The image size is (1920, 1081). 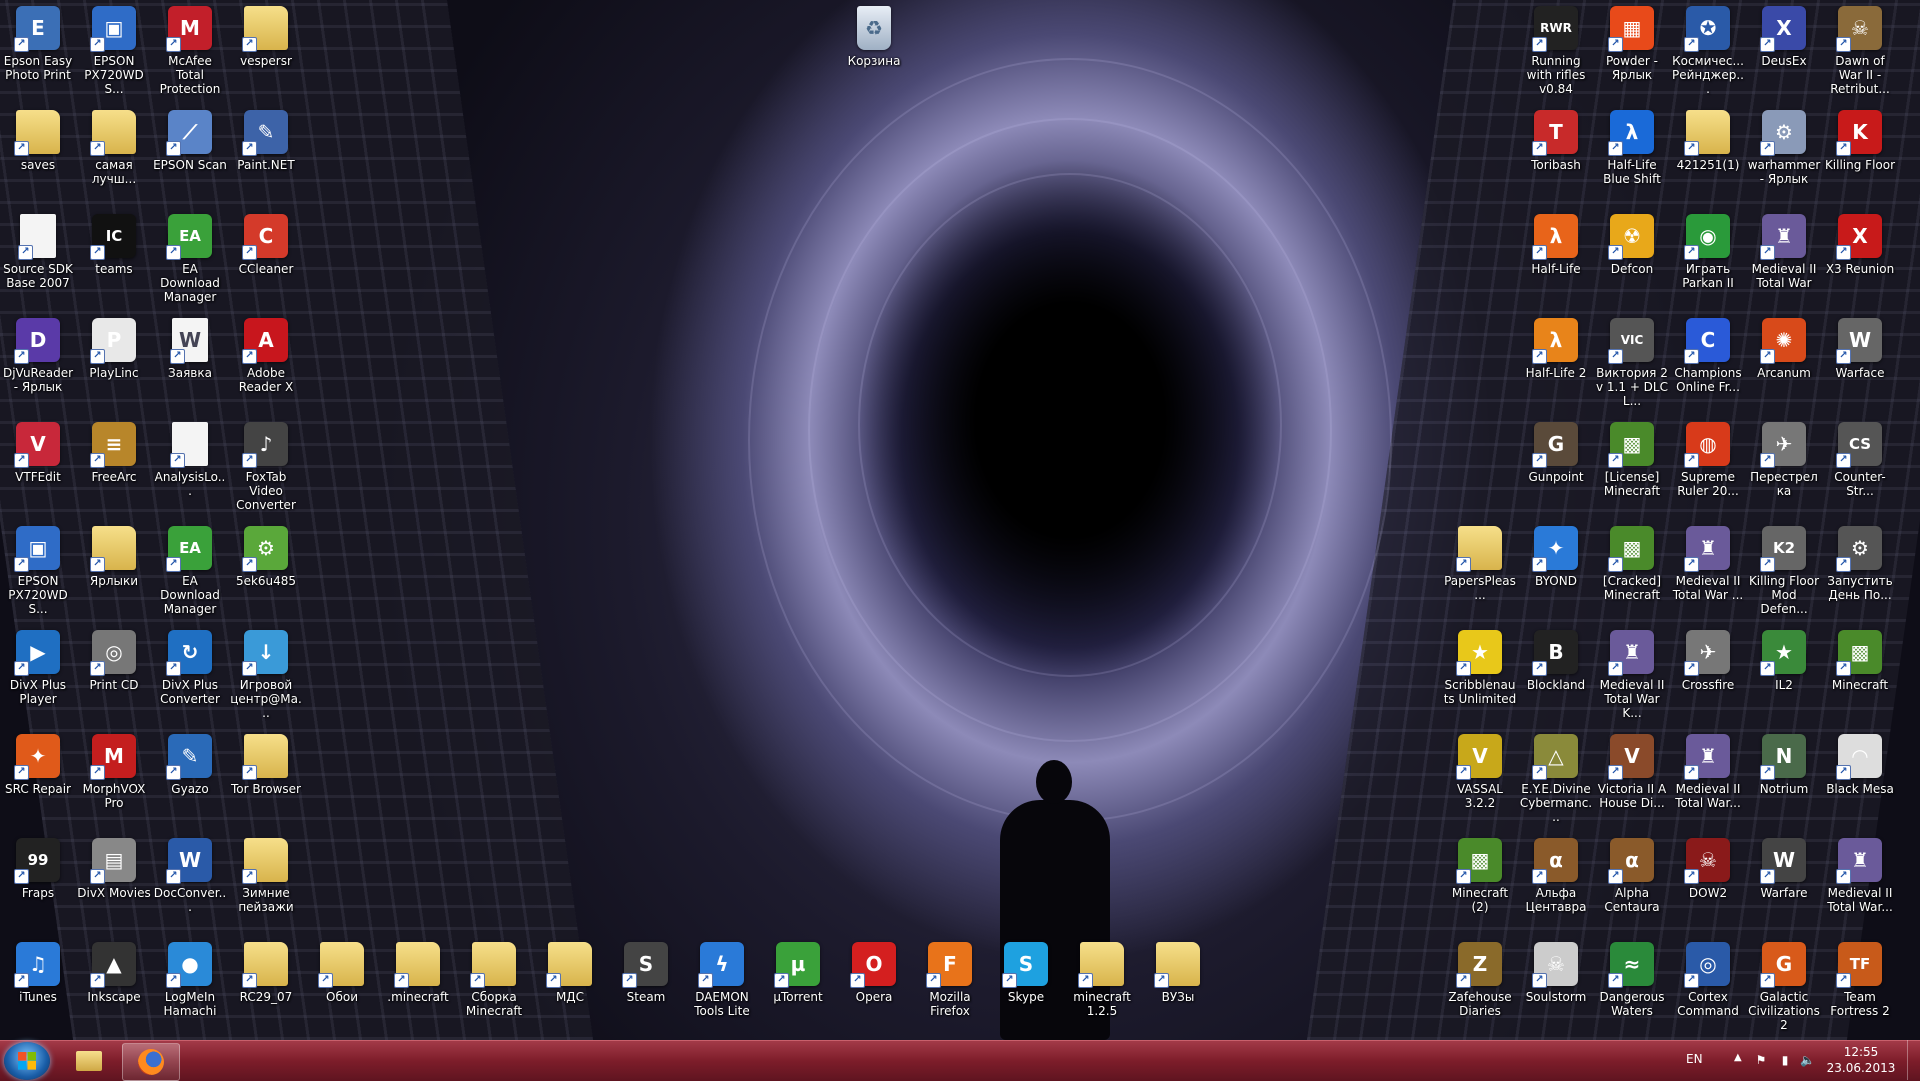 What do you see at coordinates (266, 141) in the screenshot?
I see `desktop-shortcut: ✎ ↗ Paint.NET` at bounding box center [266, 141].